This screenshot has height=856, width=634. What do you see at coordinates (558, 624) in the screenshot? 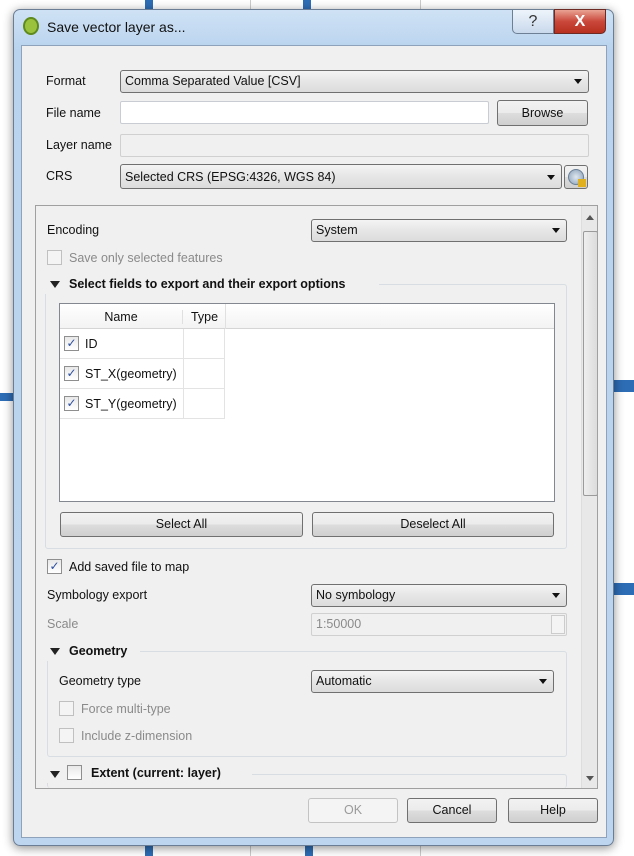
I see `spin-arrows-icon` at bounding box center [558, 624].